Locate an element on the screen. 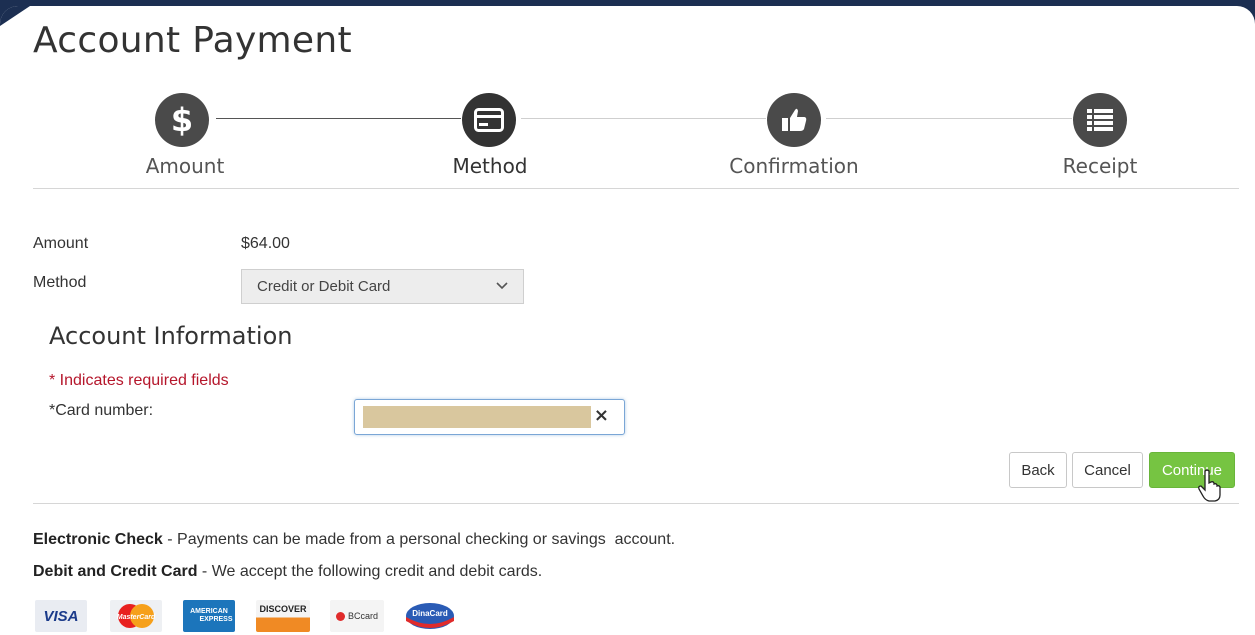  credit-card-icon is located at coordinates (489, 120).